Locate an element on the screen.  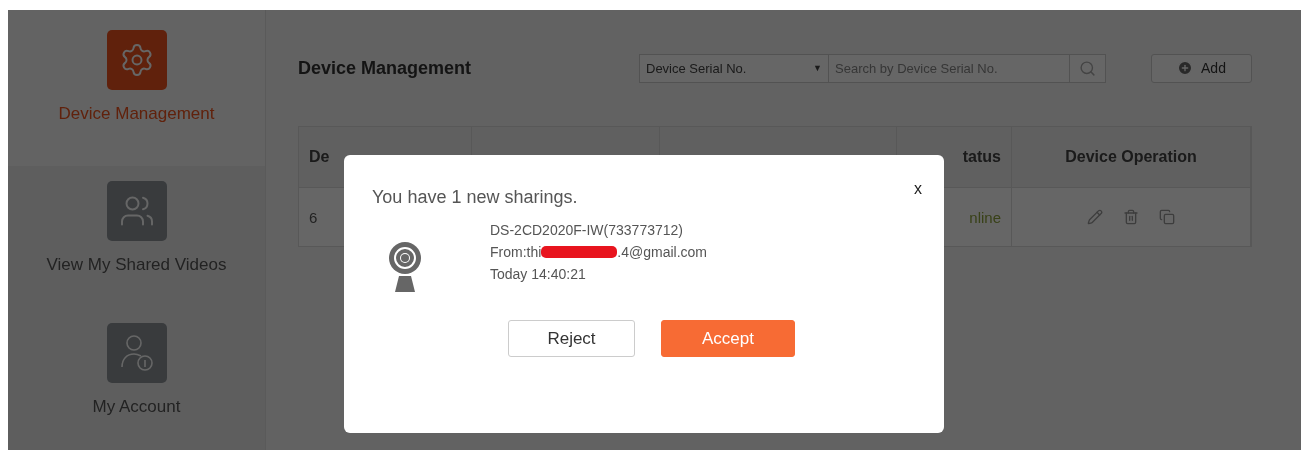
sidebar-item: My Account is located at coordinates (136, 379).